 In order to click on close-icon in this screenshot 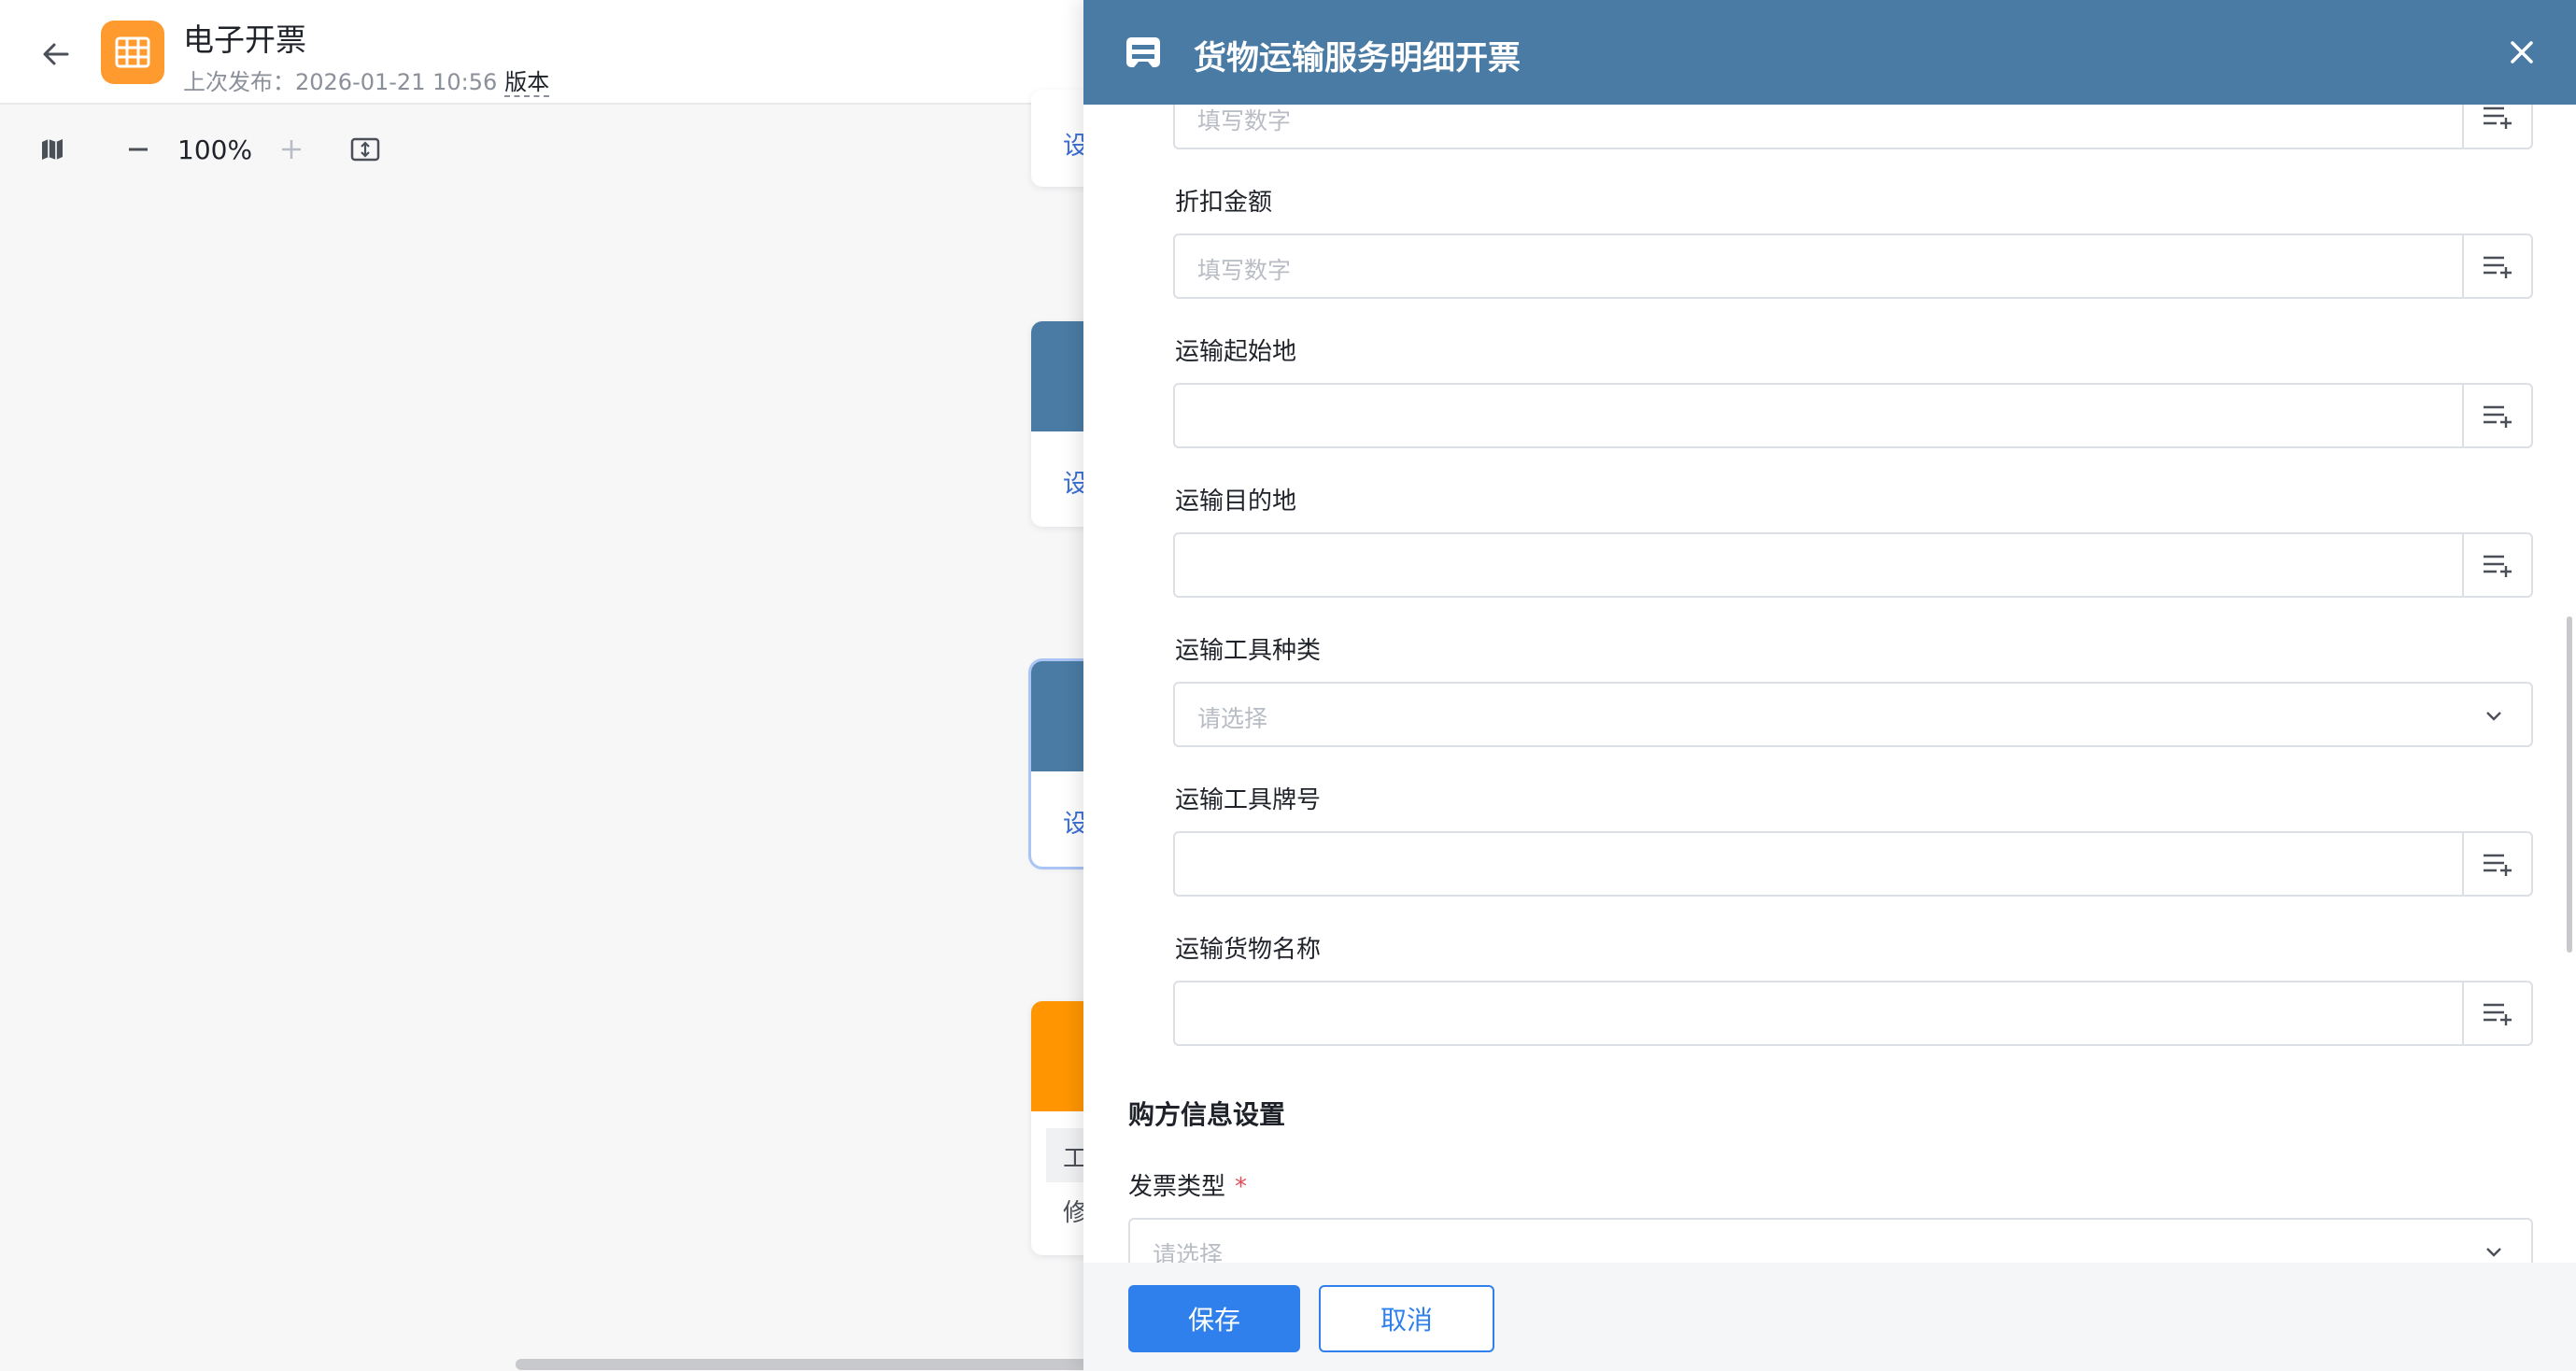, I will do `click(2522, 52)`.